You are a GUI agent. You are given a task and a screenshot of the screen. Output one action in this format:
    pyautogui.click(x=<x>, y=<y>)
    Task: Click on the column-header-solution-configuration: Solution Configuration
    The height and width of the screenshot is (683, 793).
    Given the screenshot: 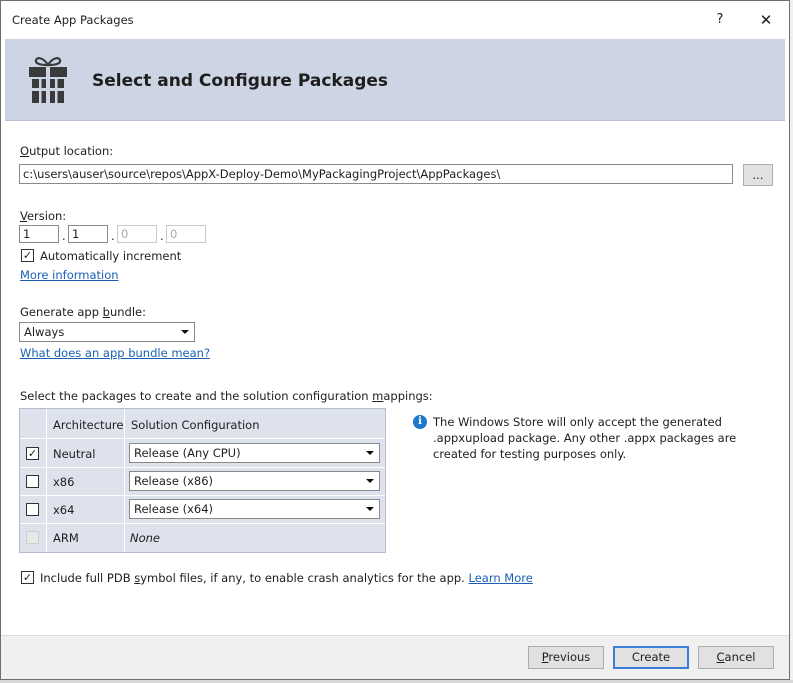 What is the action you would take?
    pyautogui.click(x=195, y=425)
    